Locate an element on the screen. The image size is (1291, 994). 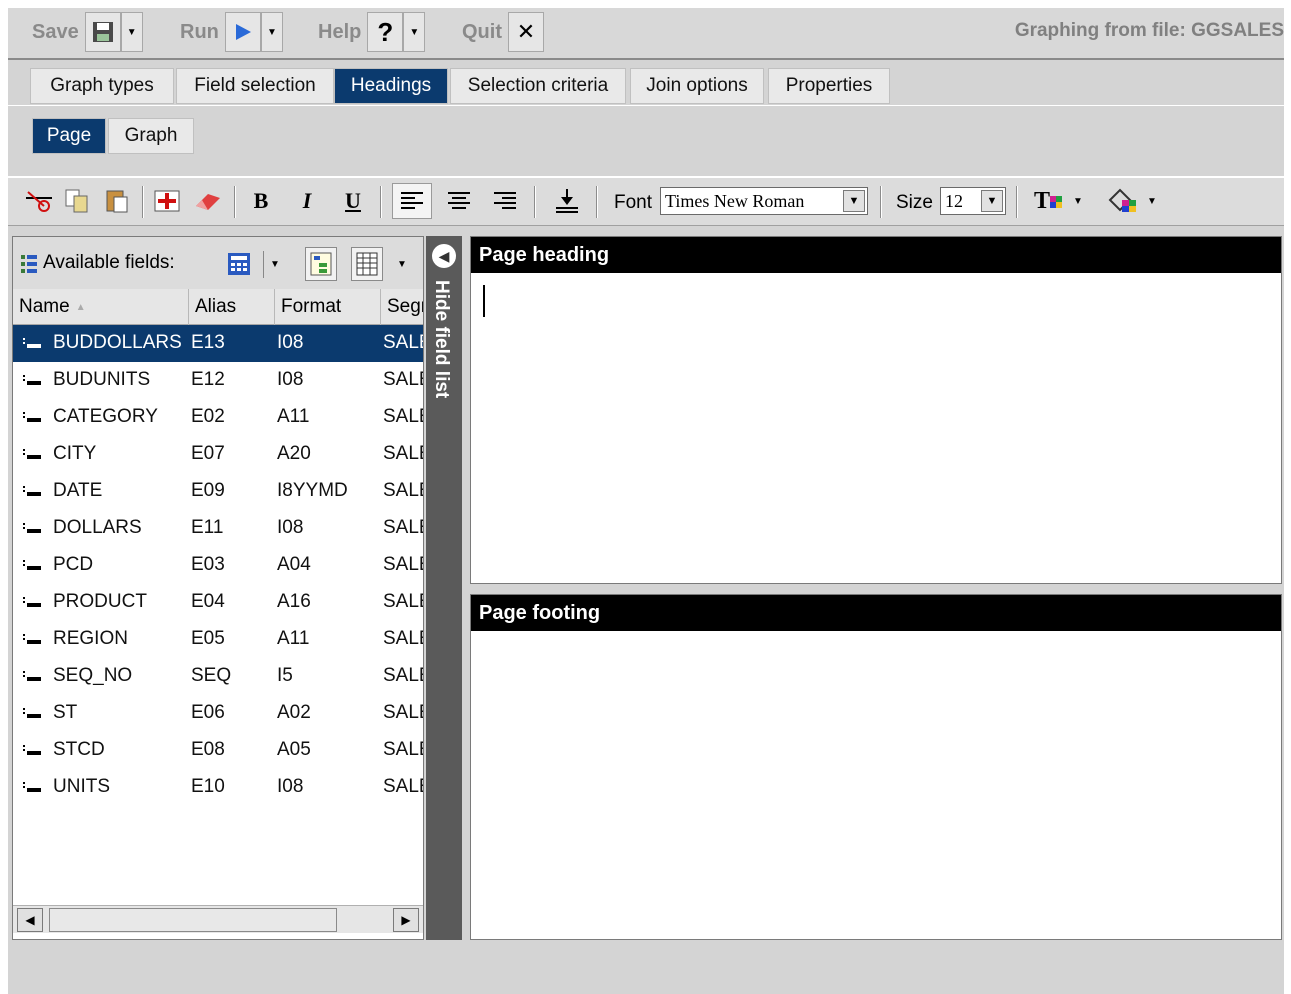
underline-button: U is located at coordinates (353, 201).